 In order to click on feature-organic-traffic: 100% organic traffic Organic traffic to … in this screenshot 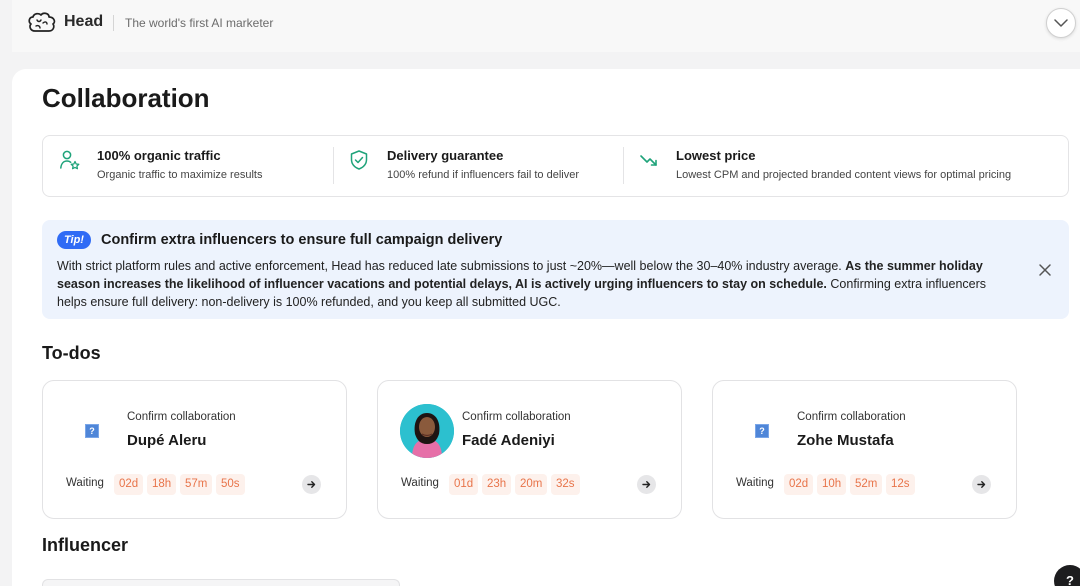, I will do `click(188, 166)`.